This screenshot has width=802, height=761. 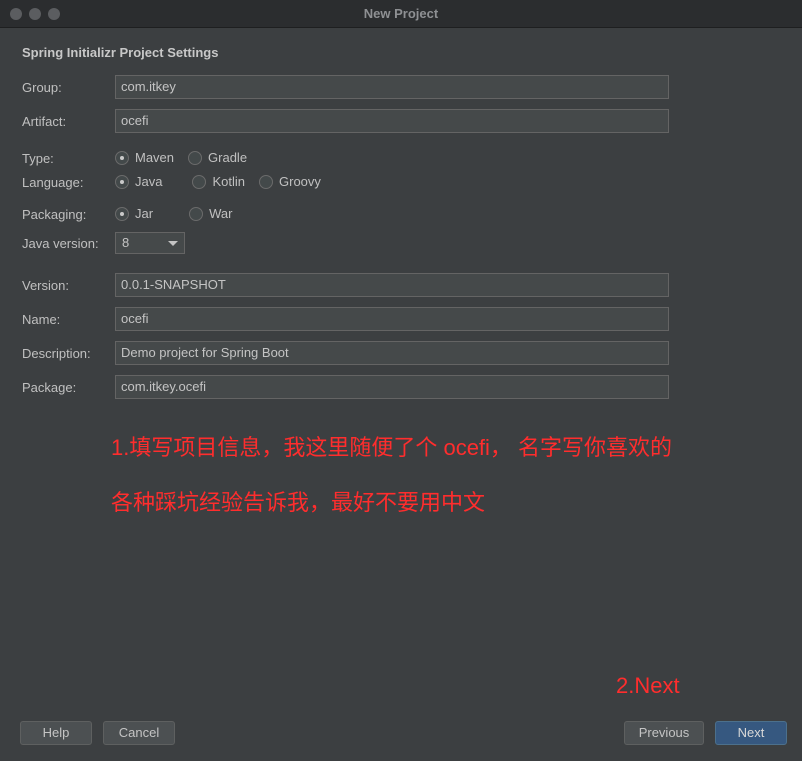 I want to click on type-maven-radio: Maven, so click(x=144, y=157).